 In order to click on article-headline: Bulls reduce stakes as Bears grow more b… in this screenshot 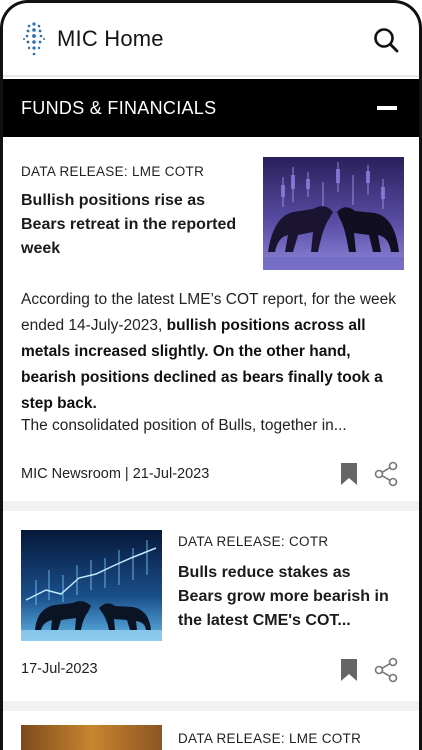, I will do `click(288, 597)`.